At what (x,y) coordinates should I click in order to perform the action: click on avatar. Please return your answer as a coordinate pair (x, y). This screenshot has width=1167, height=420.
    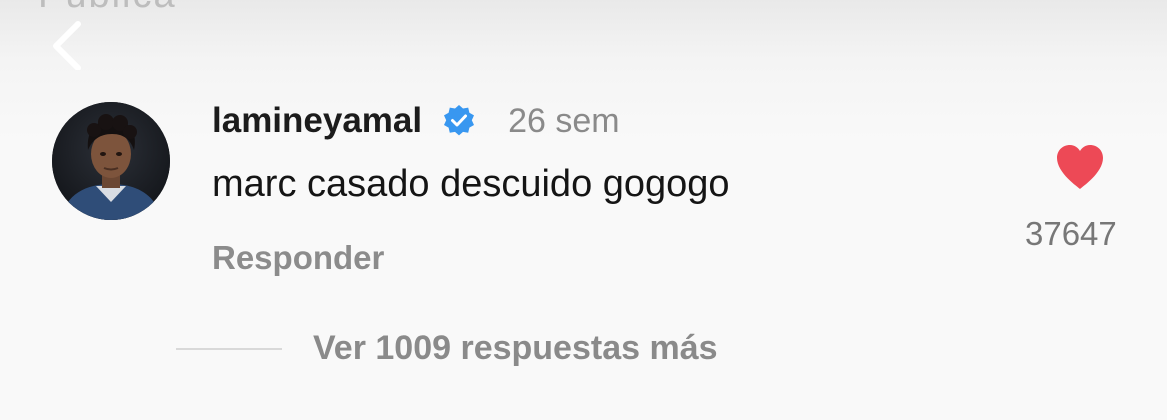
    Looking at the image, I should click on (111, 161).